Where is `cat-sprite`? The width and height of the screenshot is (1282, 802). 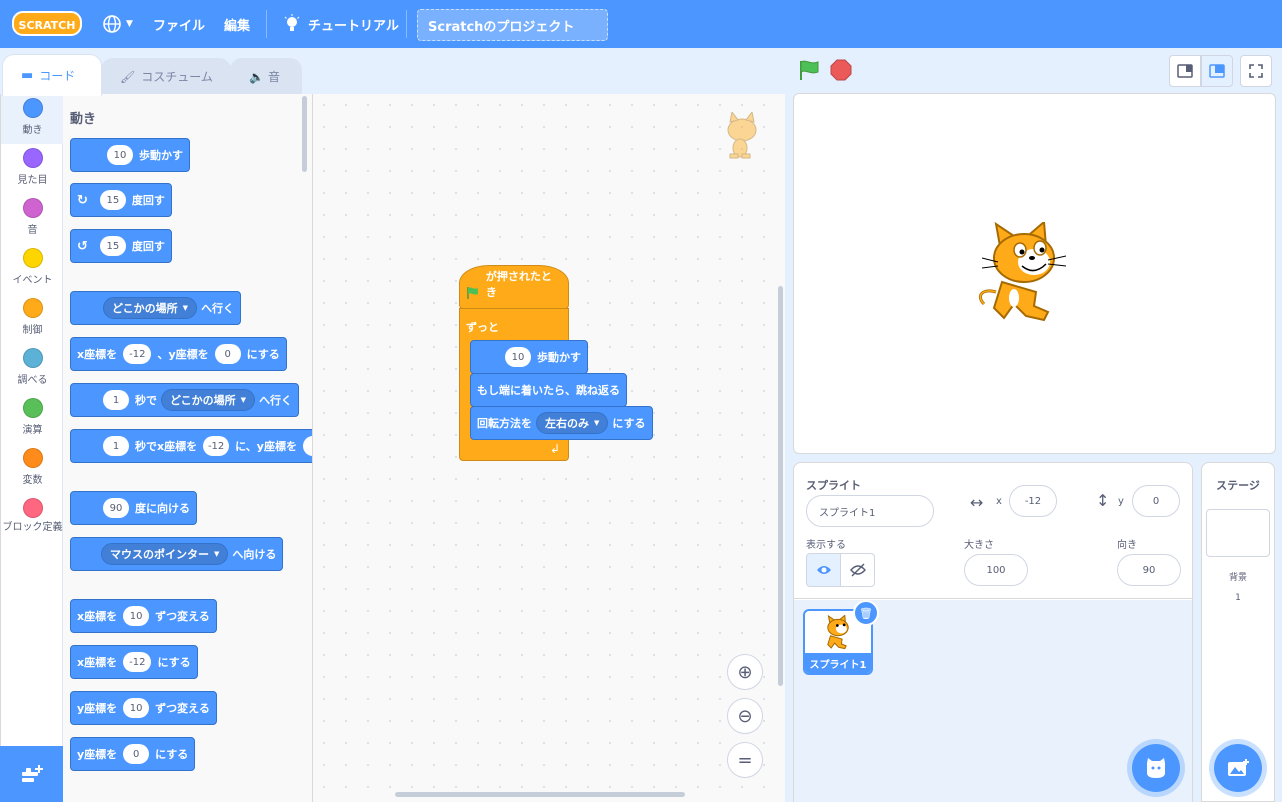 cat-sprite is located at coordinates (1024, 274).